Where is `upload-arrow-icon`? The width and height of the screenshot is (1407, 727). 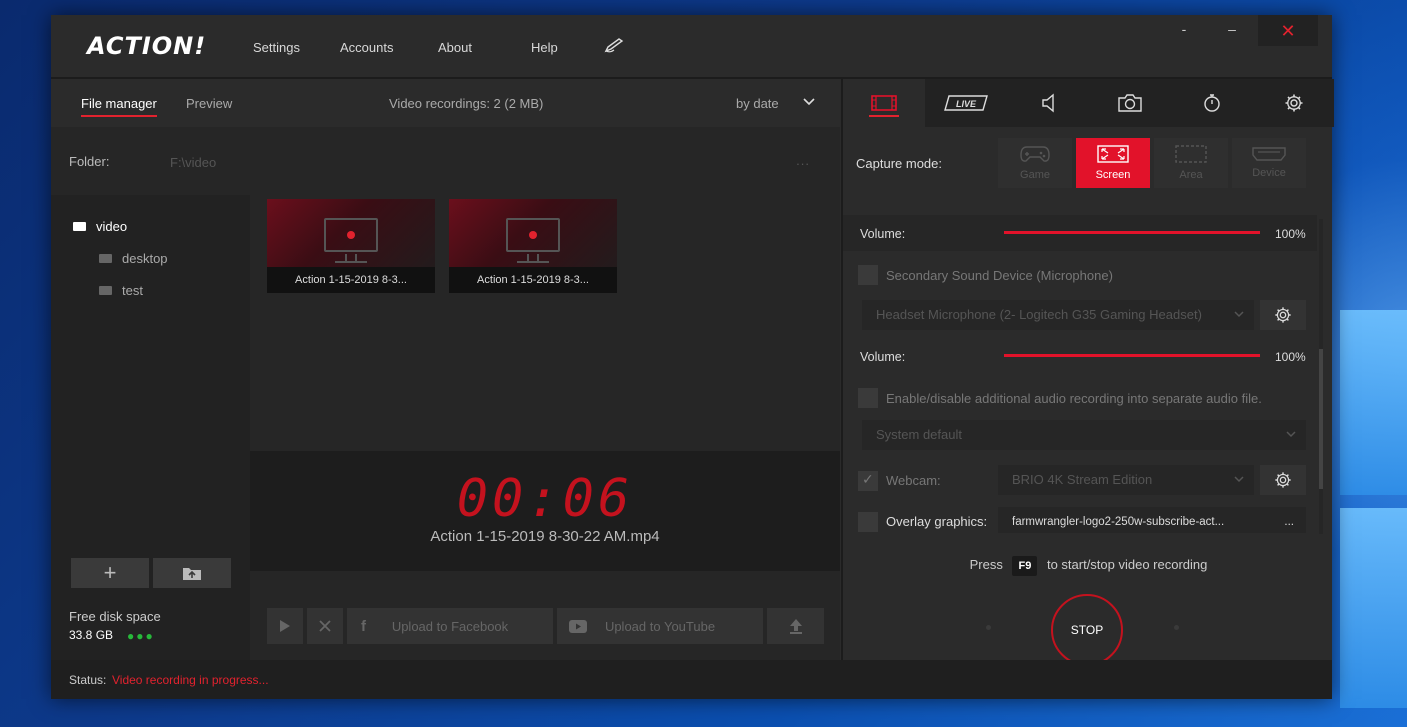
upload-arrow-icon is located at coordinates (795, 626).